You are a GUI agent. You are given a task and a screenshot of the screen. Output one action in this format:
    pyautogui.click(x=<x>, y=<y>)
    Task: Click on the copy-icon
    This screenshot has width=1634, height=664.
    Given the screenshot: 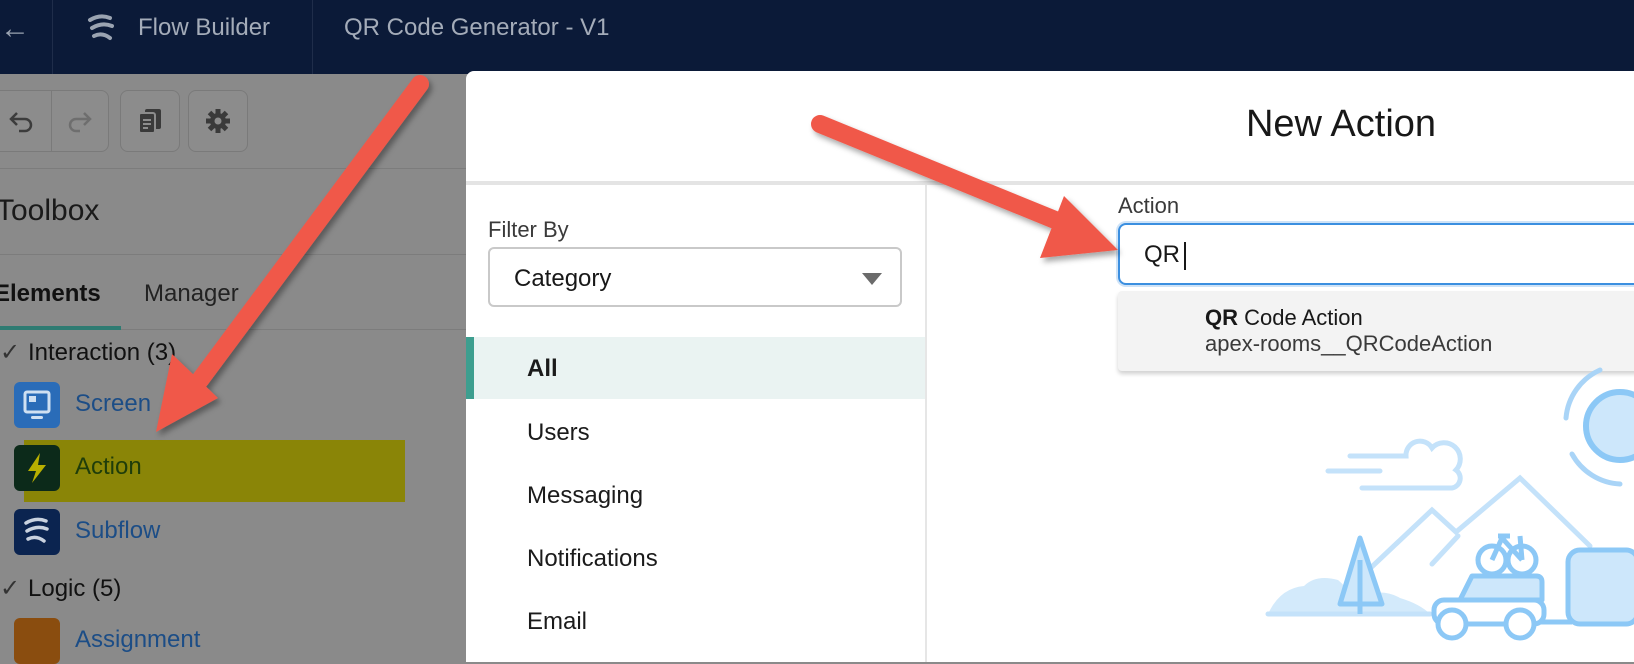 What is the action you would take?
    pyautogui.click(x=149, y=121)
    